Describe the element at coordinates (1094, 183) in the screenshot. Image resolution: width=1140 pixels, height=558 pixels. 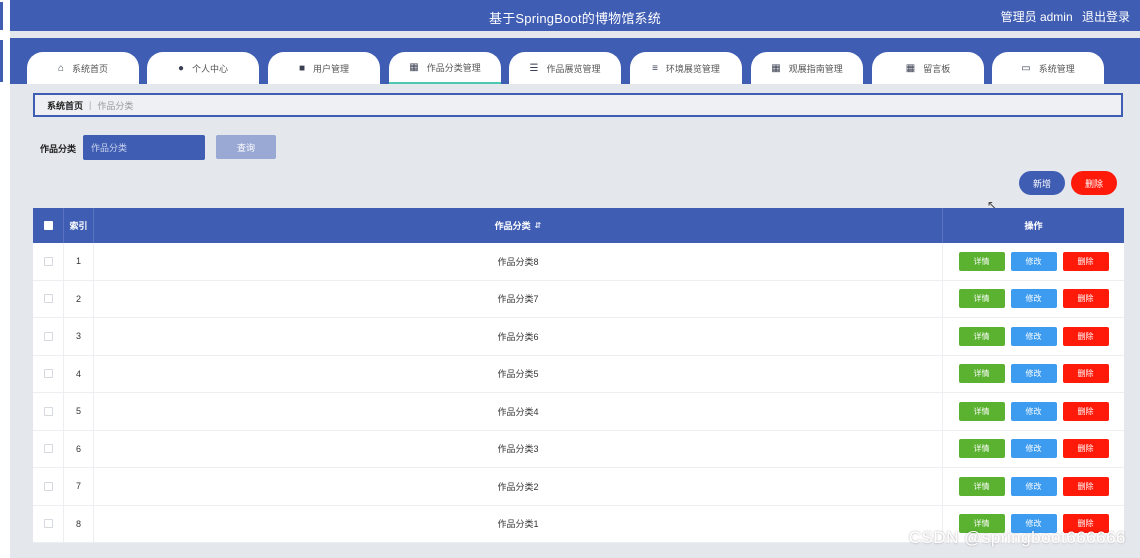
I see `bulk-delete-button: 删除` at that location.